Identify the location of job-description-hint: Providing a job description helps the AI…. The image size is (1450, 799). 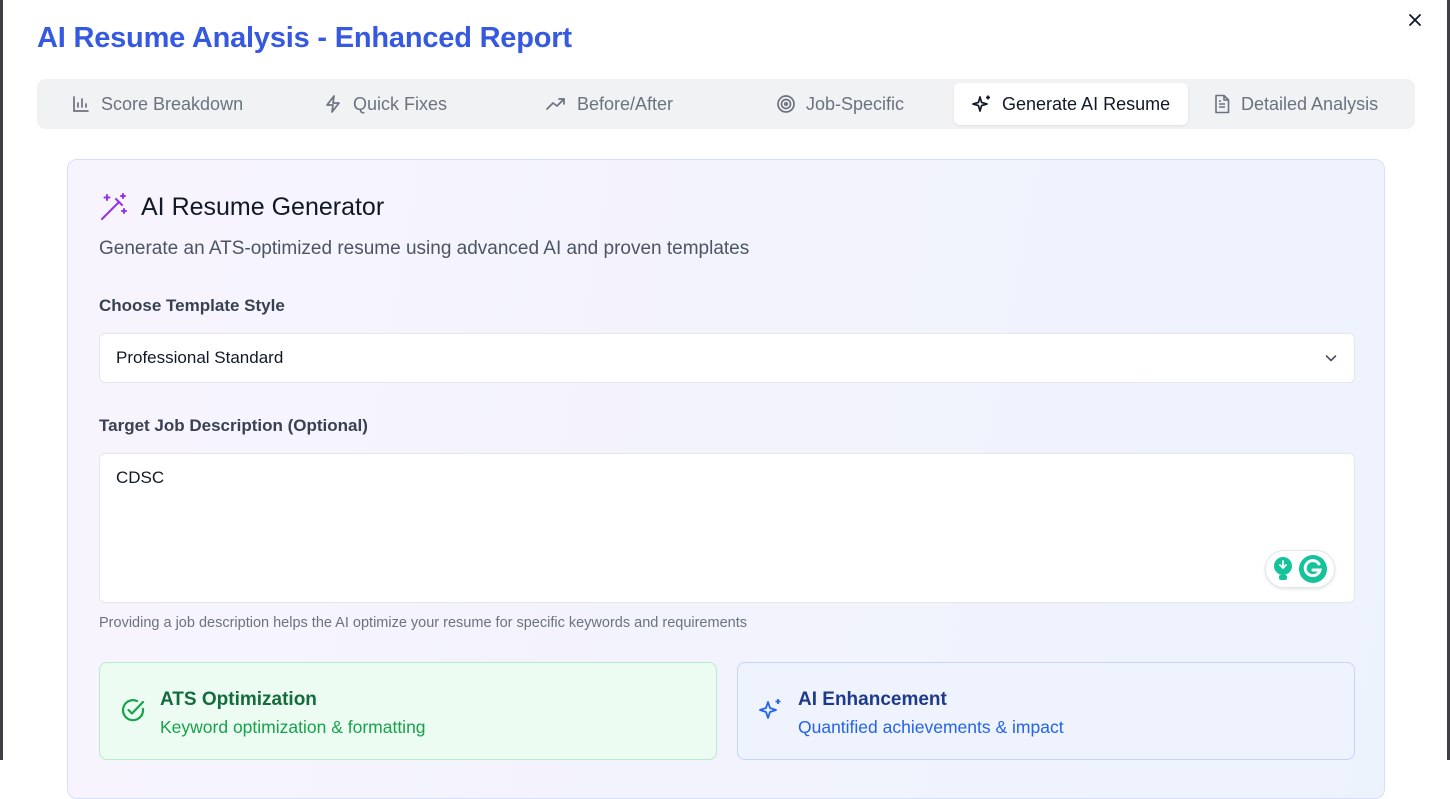
(423, 623).